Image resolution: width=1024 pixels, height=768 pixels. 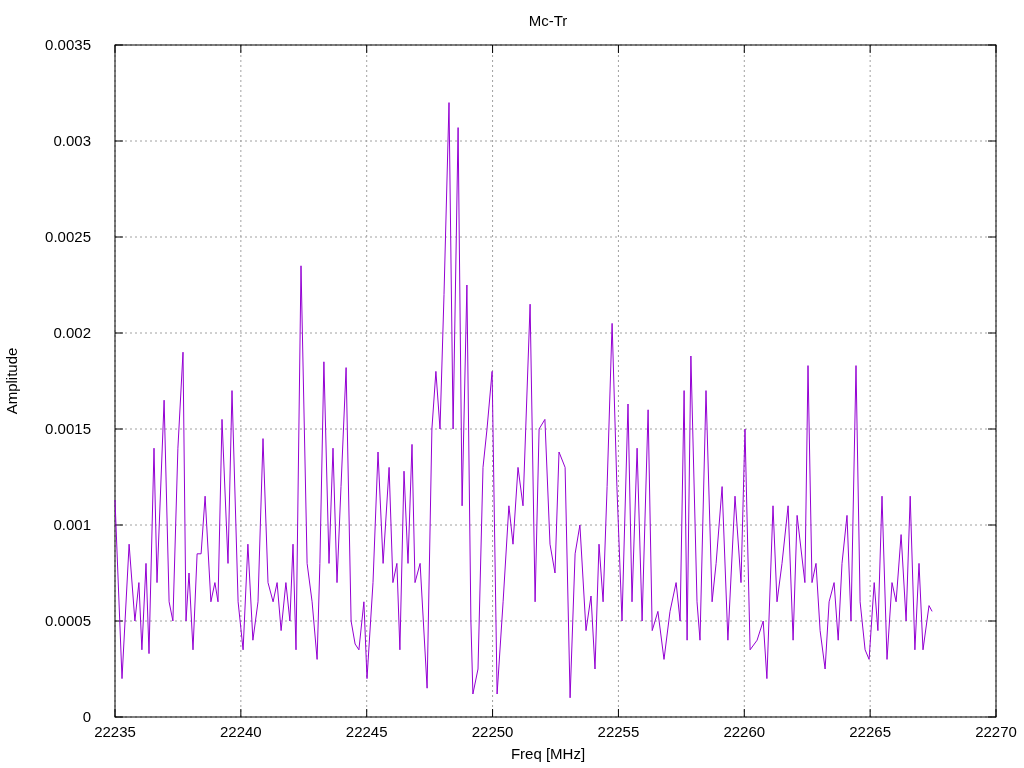 I want to click on y-axis-label: Amplitude, so click(x=11, y=381).